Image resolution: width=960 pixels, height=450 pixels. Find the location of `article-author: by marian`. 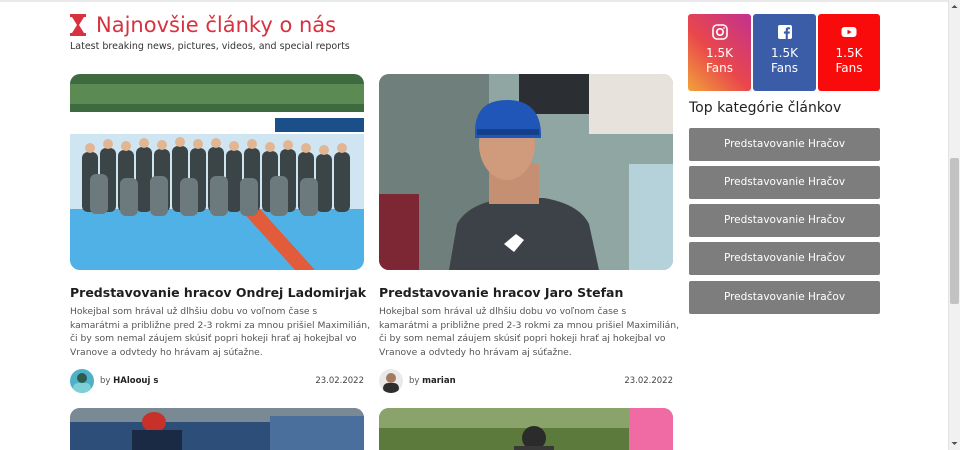

article-author: by marian is located at coordinates (432, 381).